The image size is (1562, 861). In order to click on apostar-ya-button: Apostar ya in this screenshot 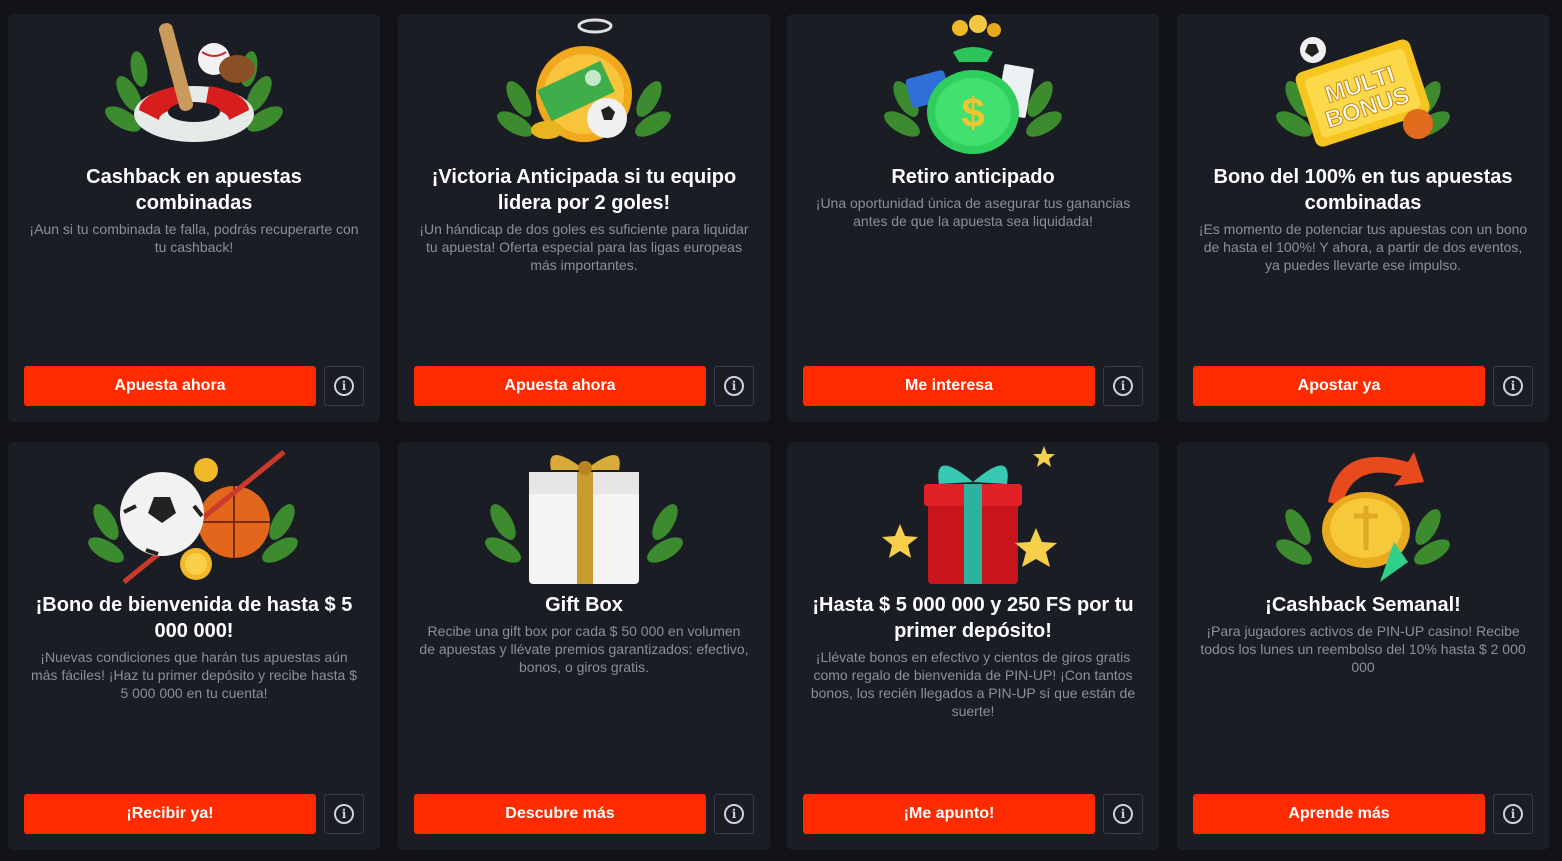, I will do `click(1339, 386)`.